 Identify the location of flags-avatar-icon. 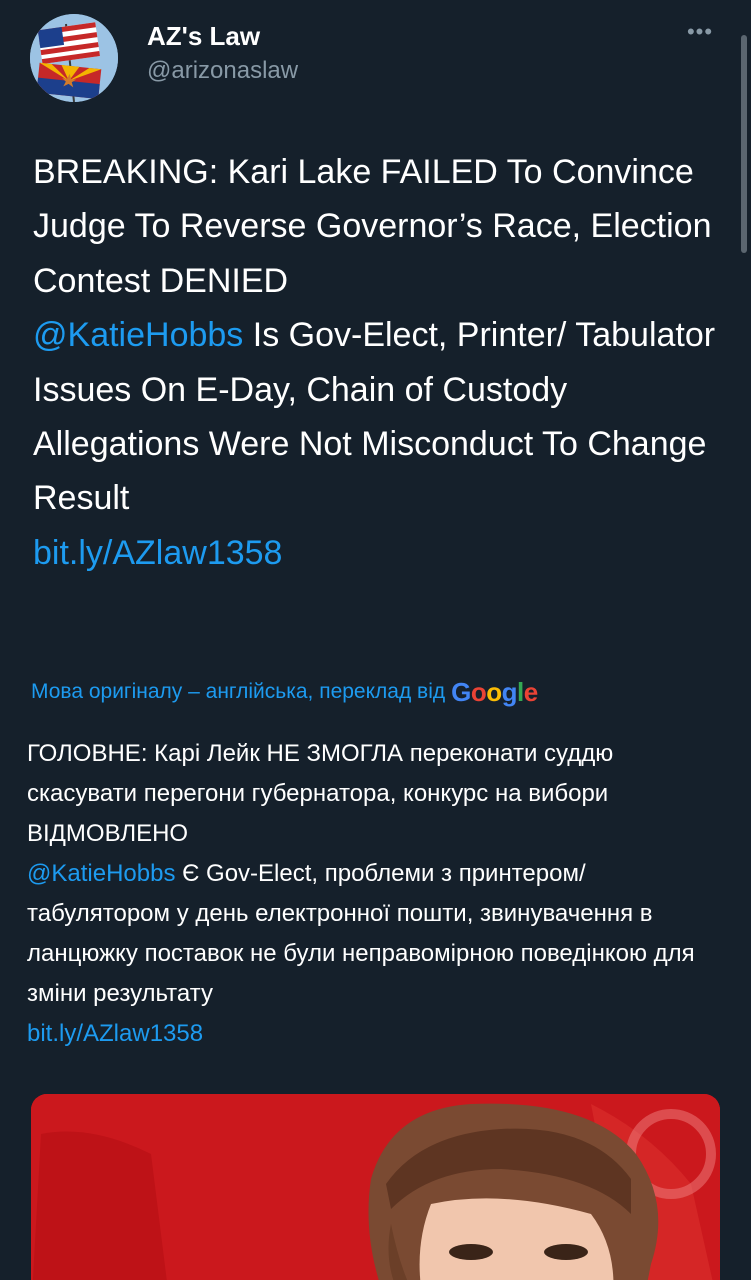
(74, 58).